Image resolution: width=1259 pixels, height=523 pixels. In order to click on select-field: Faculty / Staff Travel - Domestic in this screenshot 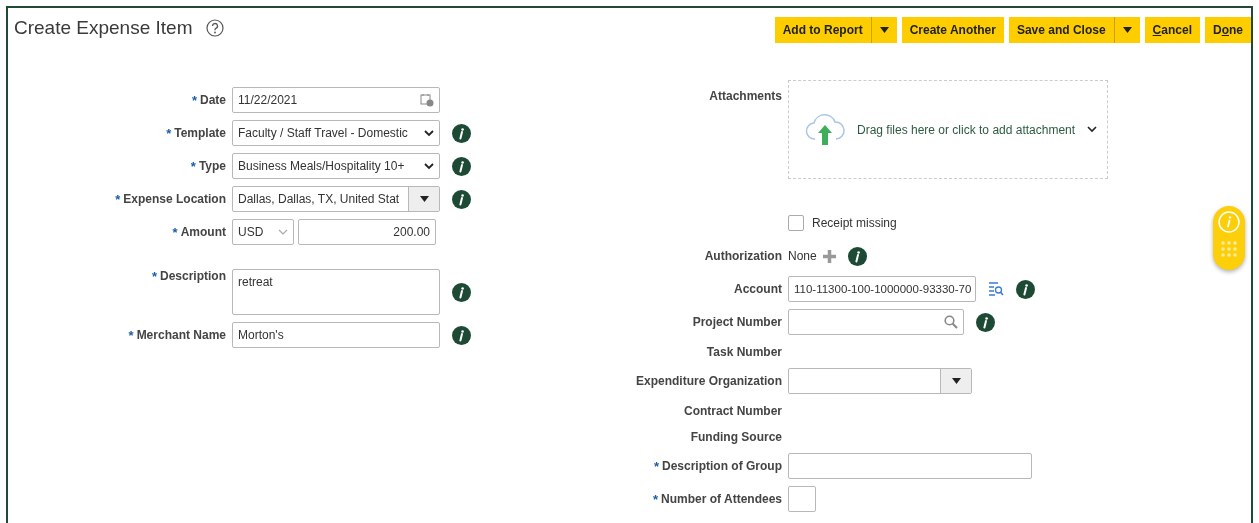, I will do `click(336, 133)`.